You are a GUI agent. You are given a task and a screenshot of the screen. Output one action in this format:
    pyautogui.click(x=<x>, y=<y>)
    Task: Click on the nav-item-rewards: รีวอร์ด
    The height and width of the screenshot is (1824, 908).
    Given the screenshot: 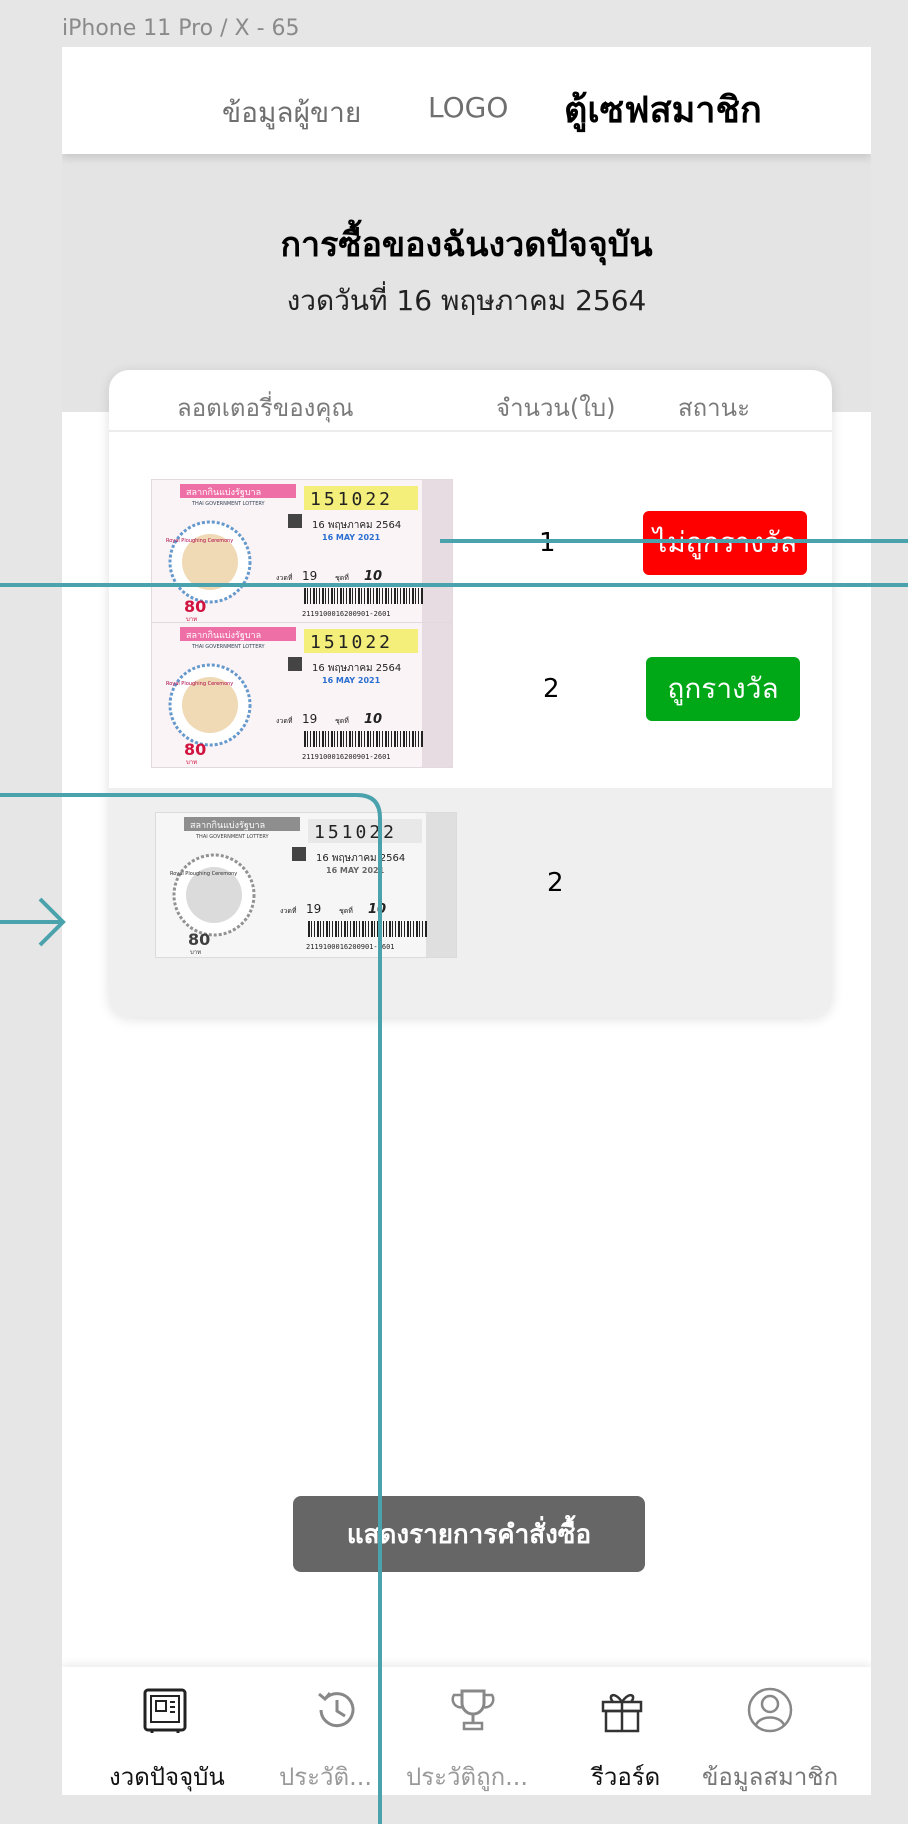 What is the action you would take?
    pyautogui.click(x=622, y=1731)
    